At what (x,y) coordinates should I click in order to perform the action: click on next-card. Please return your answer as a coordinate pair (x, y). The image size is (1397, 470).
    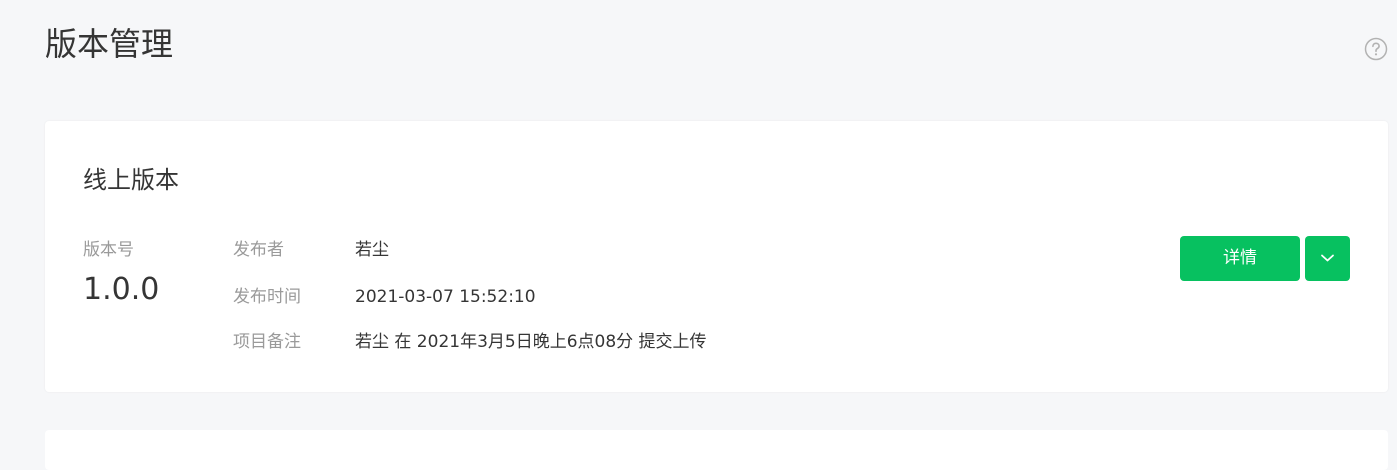
    Looking at the image, I should click on (716, 450).